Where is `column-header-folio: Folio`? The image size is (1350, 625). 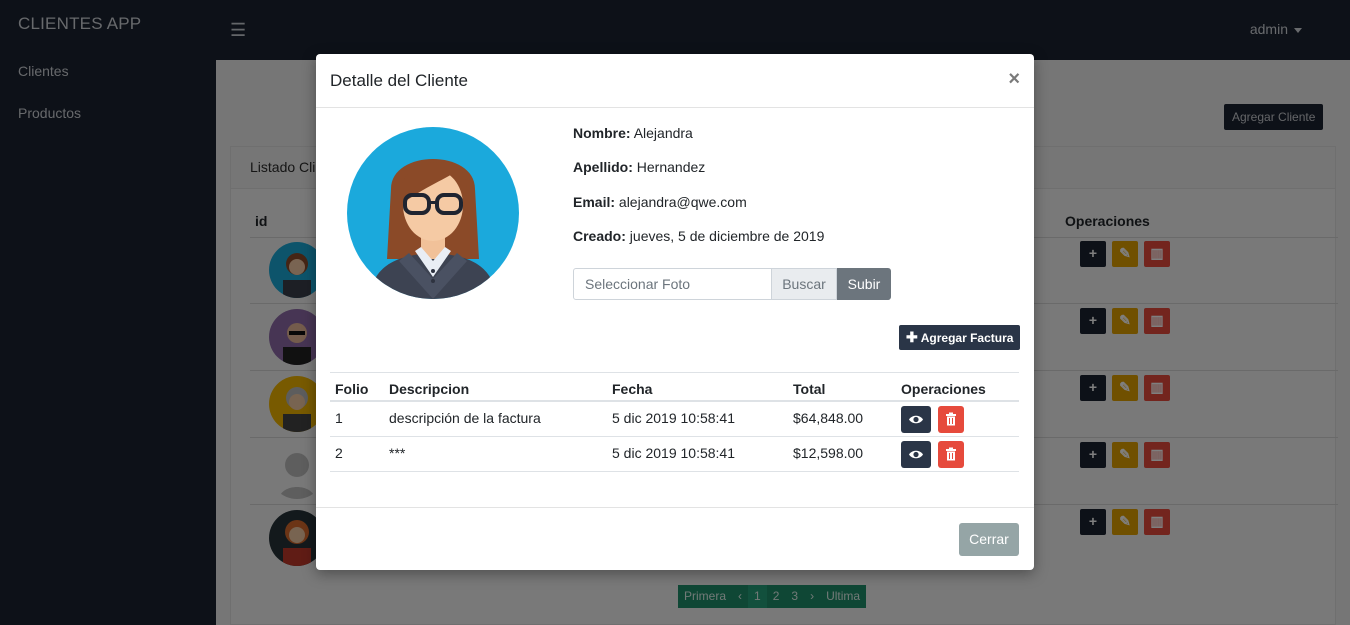 column-header-folio: Folio is located at coordinates (352, 389).